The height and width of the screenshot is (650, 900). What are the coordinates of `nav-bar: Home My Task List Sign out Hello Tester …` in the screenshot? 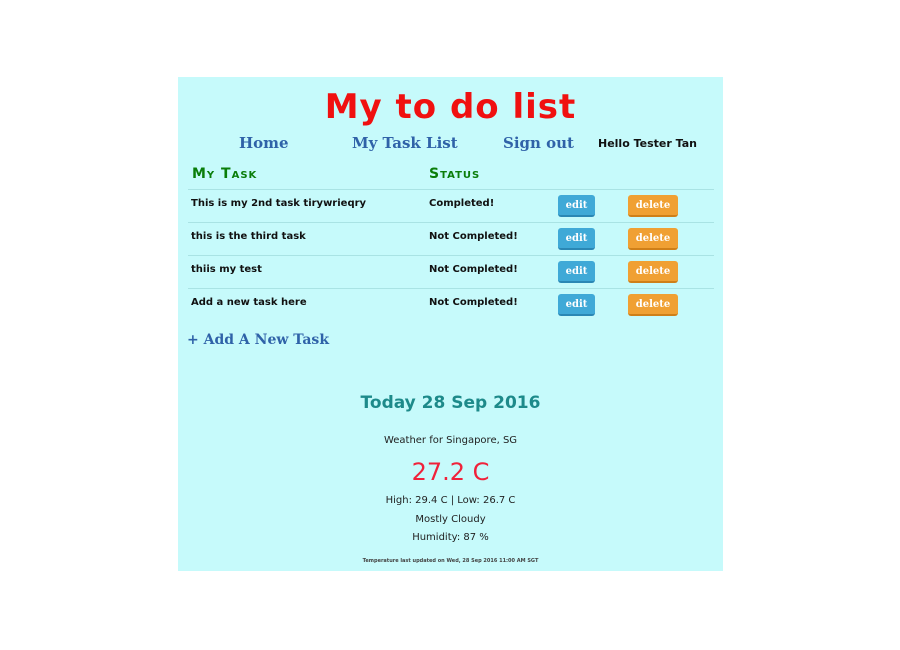 It's located at (450, 144).